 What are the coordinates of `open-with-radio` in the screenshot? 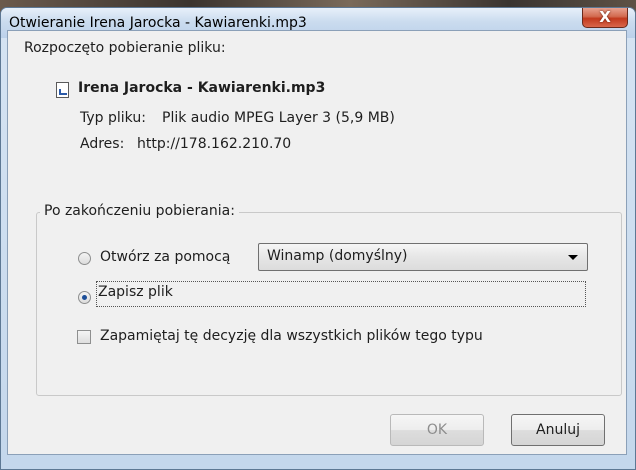 It's located at (84, 258).